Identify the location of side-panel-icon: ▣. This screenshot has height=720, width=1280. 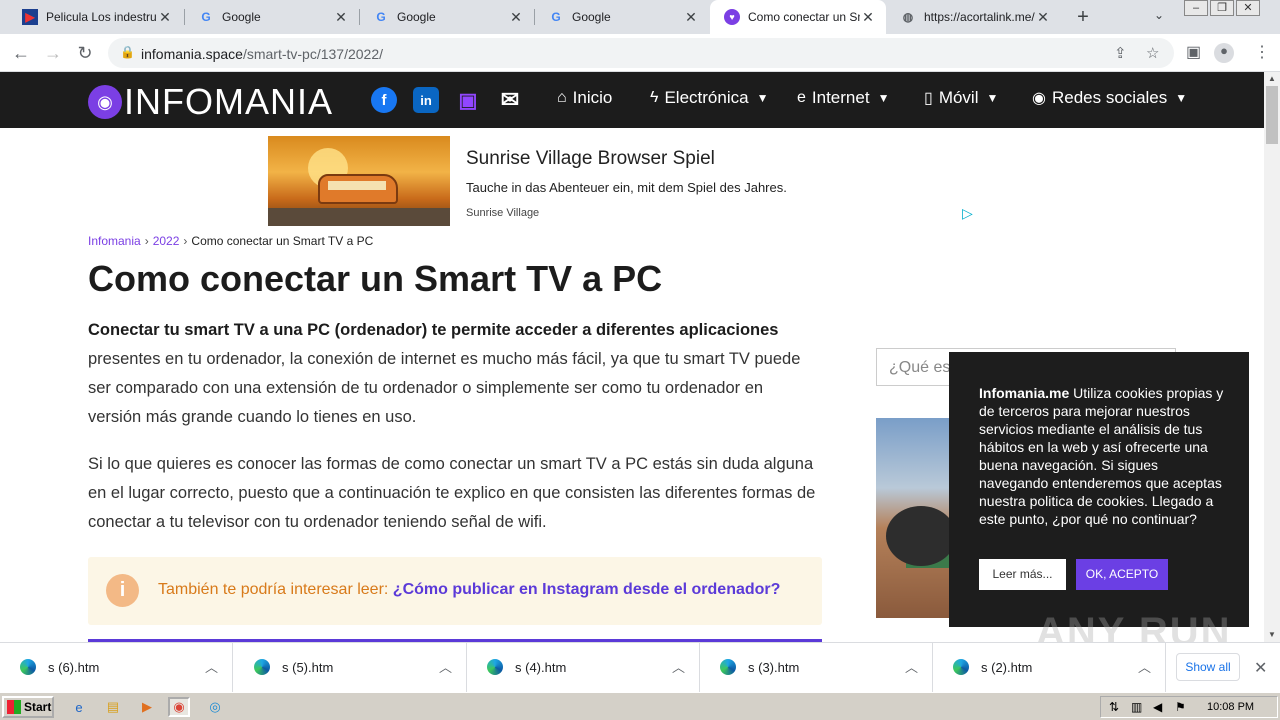
(1193, 52).